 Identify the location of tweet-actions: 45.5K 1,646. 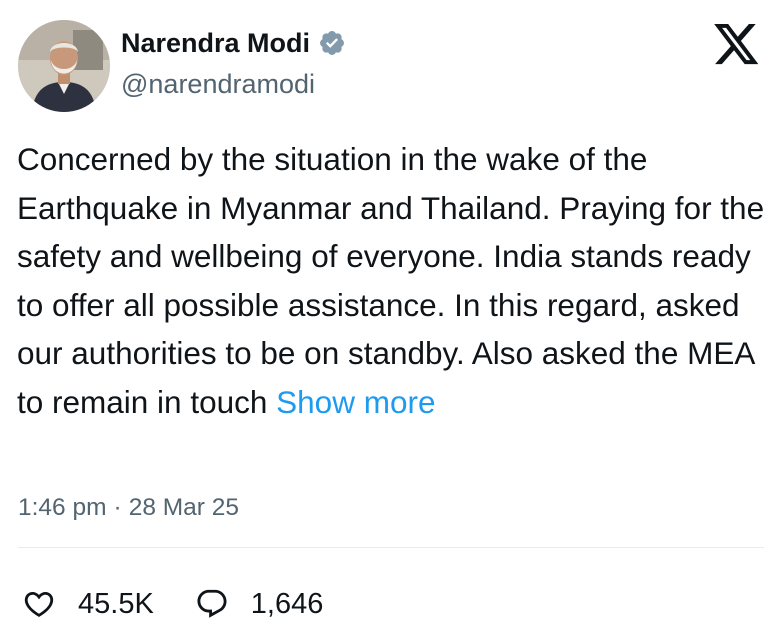
(172, 604).